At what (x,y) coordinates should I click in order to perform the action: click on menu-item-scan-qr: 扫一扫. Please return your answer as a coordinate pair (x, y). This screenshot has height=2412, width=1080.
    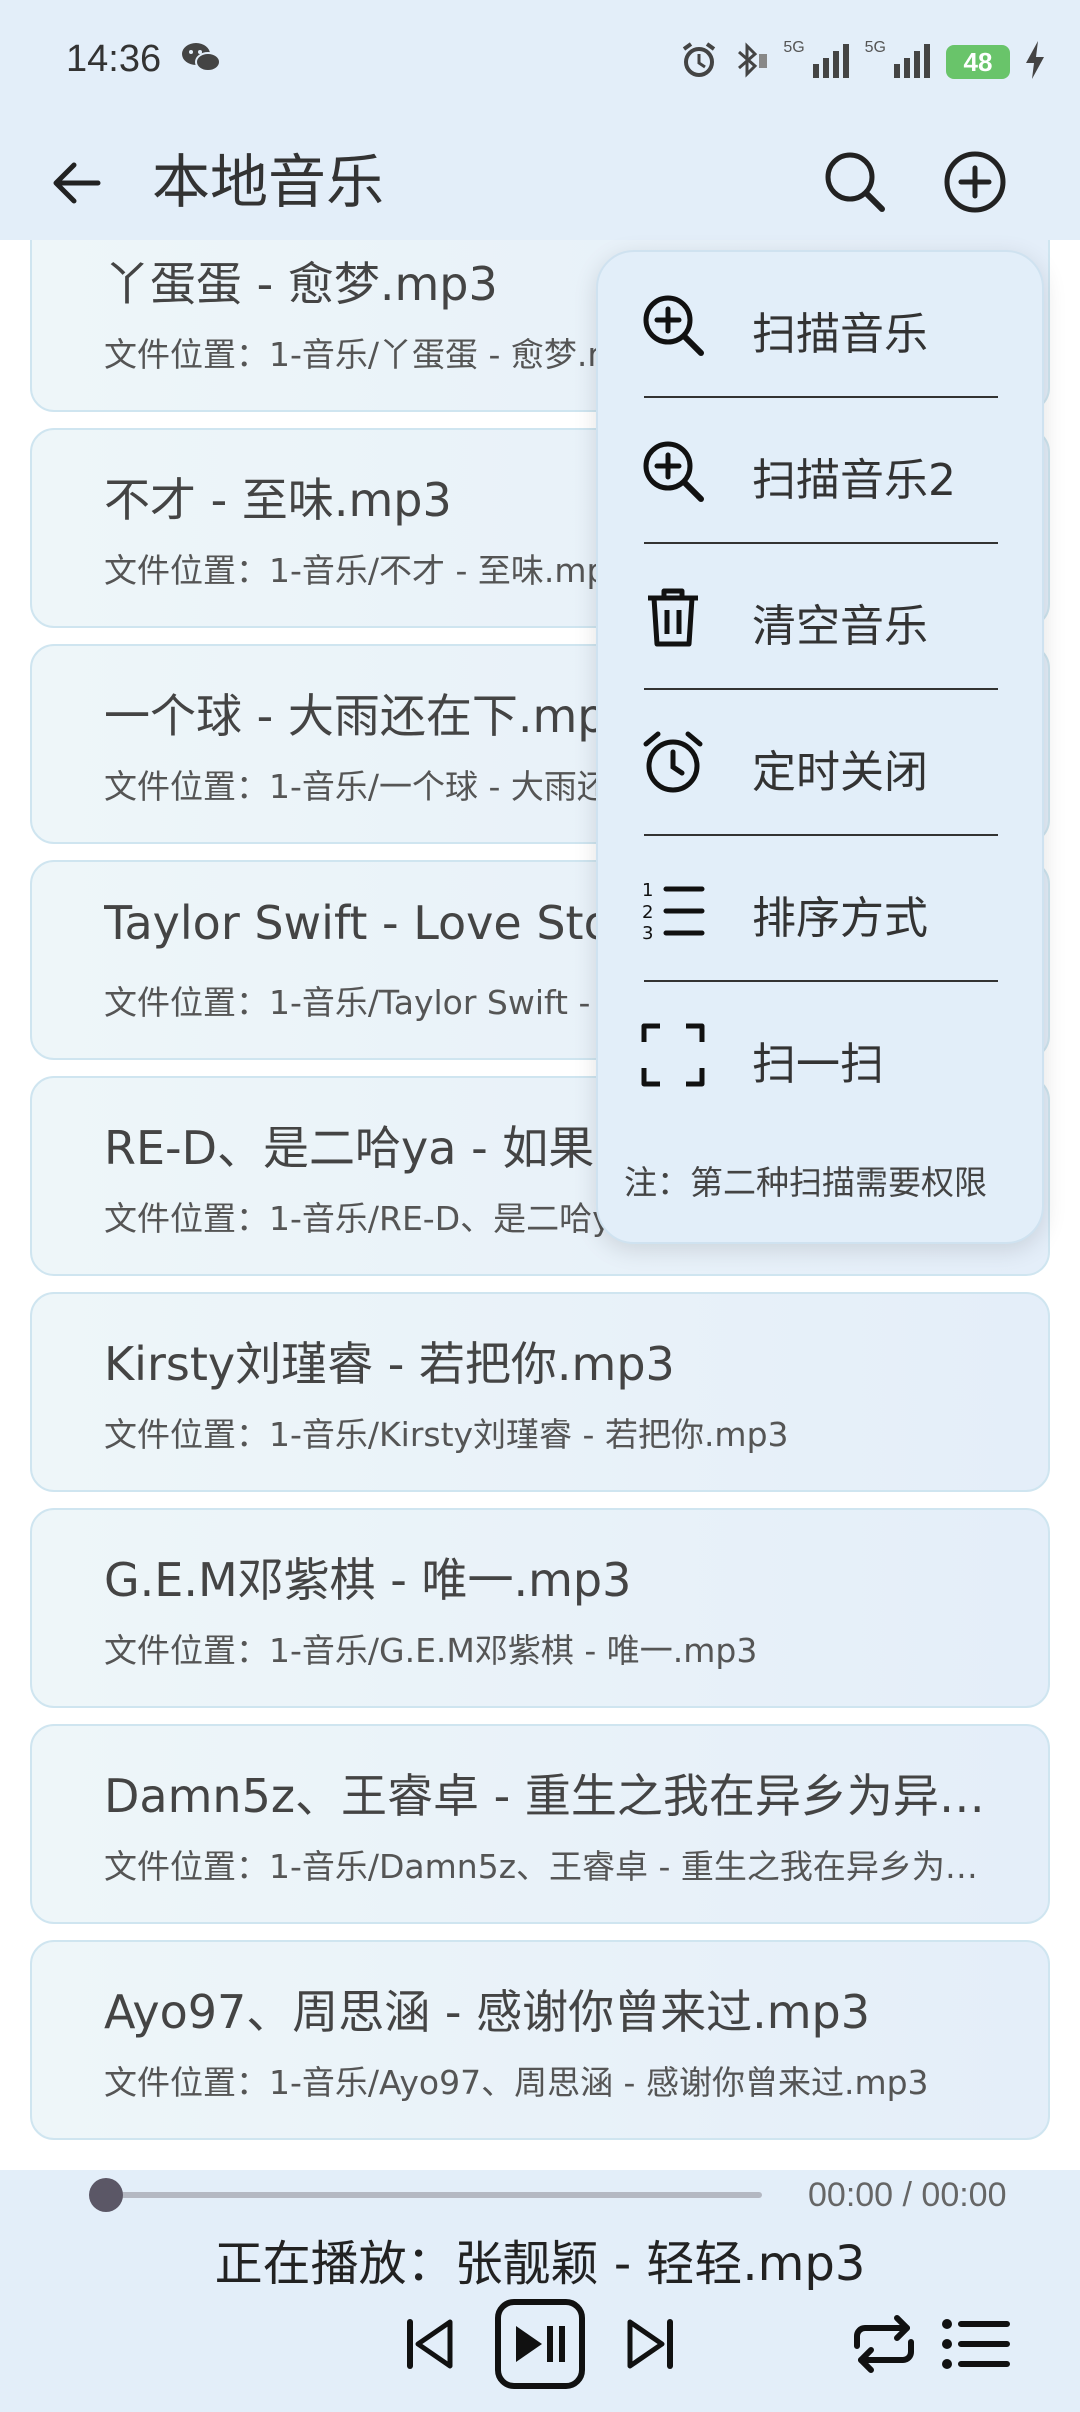
    Looking at the image, I should click on (822, 1055).